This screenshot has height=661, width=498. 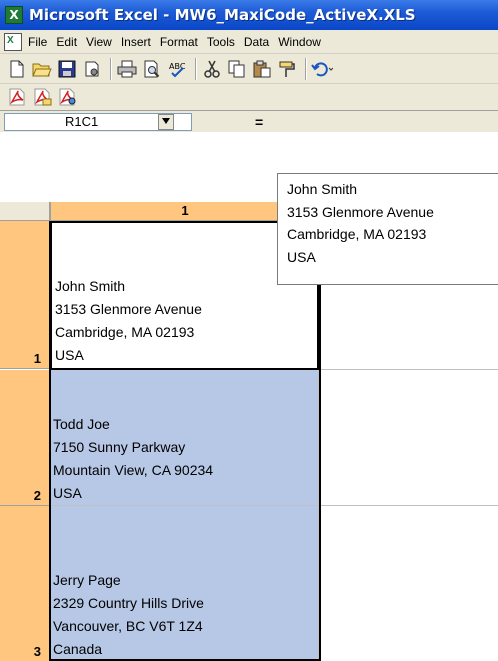 What do you see at coordinates (87, 580) in the screenshot?
I see `cell-line: Jerry Page` at bounding box center [87, 580].